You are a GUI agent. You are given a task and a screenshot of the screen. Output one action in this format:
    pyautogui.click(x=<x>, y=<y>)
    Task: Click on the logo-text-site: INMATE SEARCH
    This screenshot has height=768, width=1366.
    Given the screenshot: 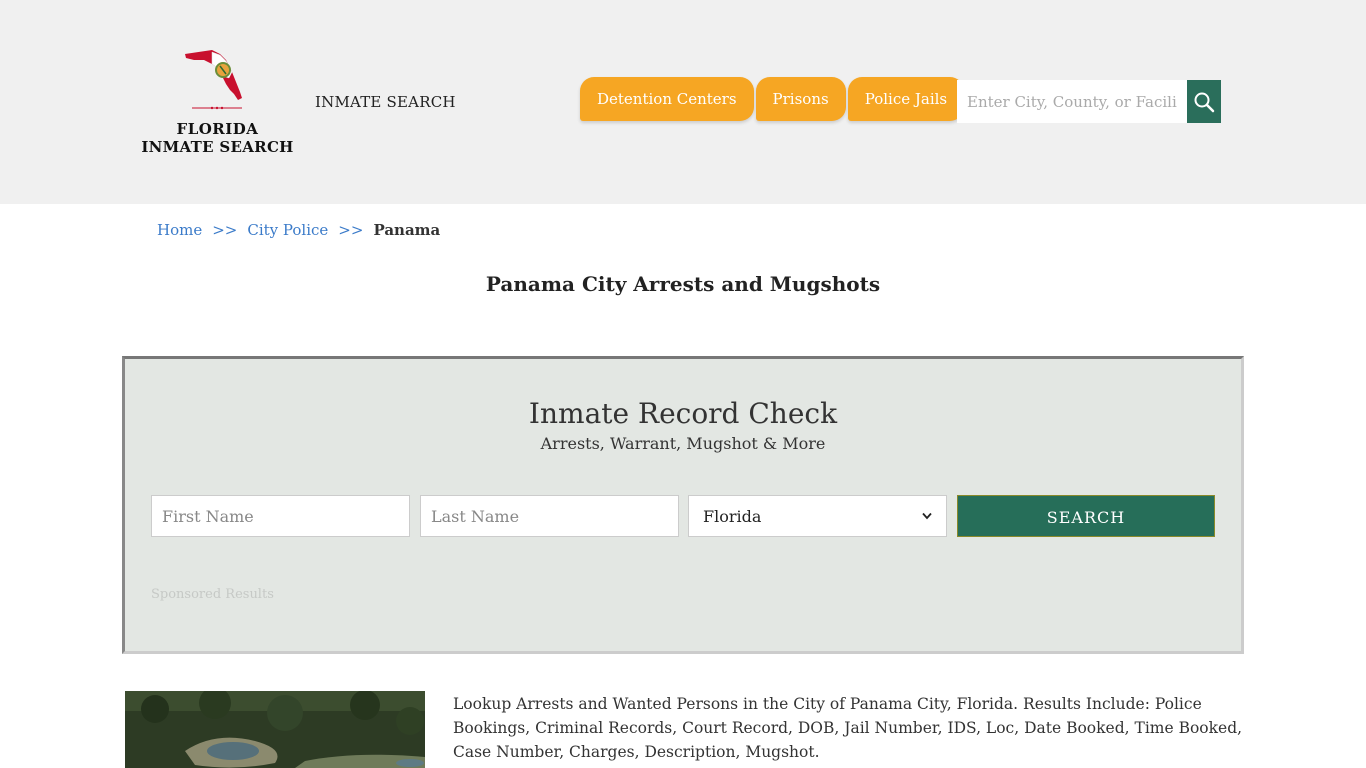 What is the action you would take?
    pyautogui.click(x=217, y=147)
    